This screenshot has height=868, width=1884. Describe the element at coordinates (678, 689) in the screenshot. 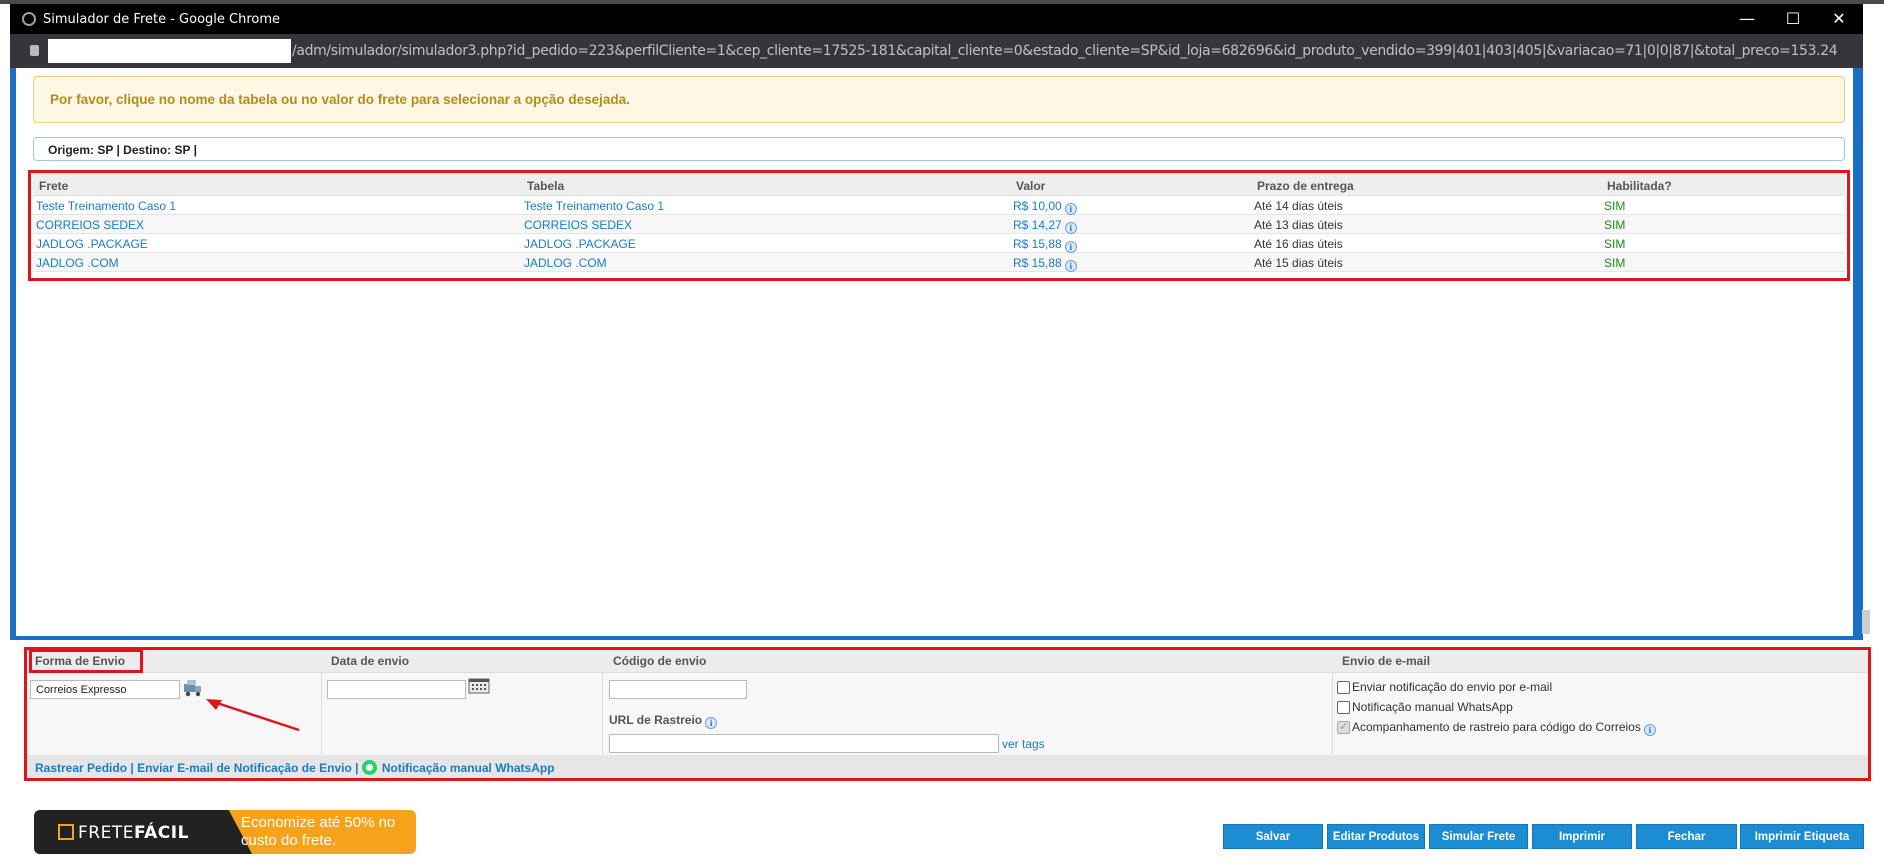

I see `codigo-envio-input` at that location.